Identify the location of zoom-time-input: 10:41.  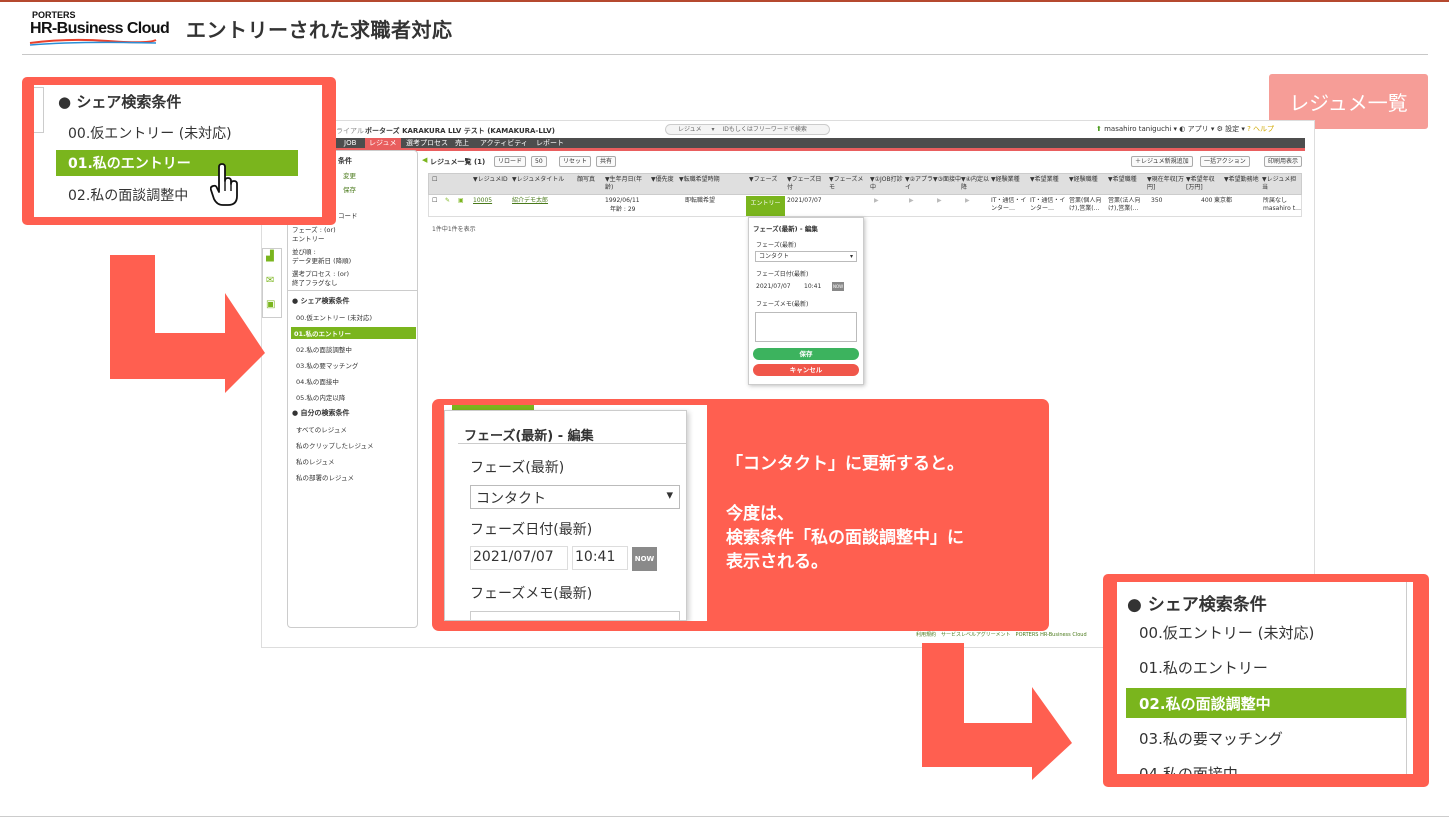
(600, 558).